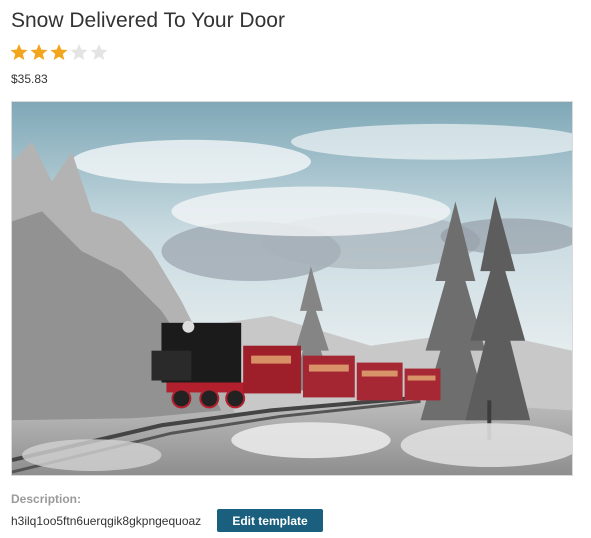 Image resolution: width=591 pixels, height=538 pixels. I want to click on product-price: $35.83, so click(29, 79).